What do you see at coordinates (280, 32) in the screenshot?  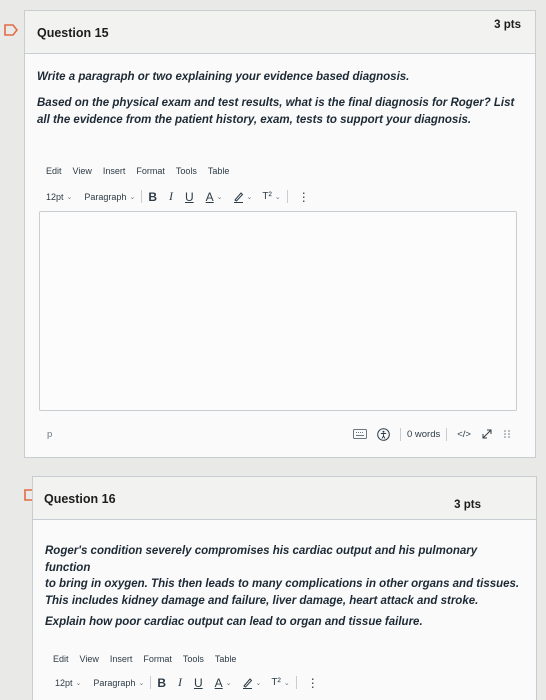 I see `question-15-header: Question 15 3 pts` at bounding box center [280, 32].